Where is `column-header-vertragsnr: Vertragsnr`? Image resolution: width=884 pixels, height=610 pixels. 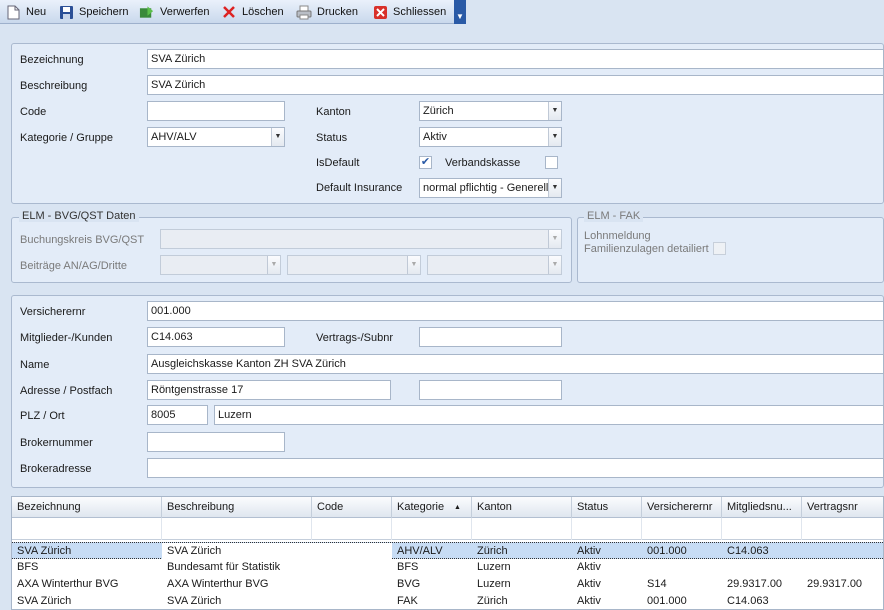
column-header-vertragsnr: Vertragsnr is located at coordinates (842, 507).